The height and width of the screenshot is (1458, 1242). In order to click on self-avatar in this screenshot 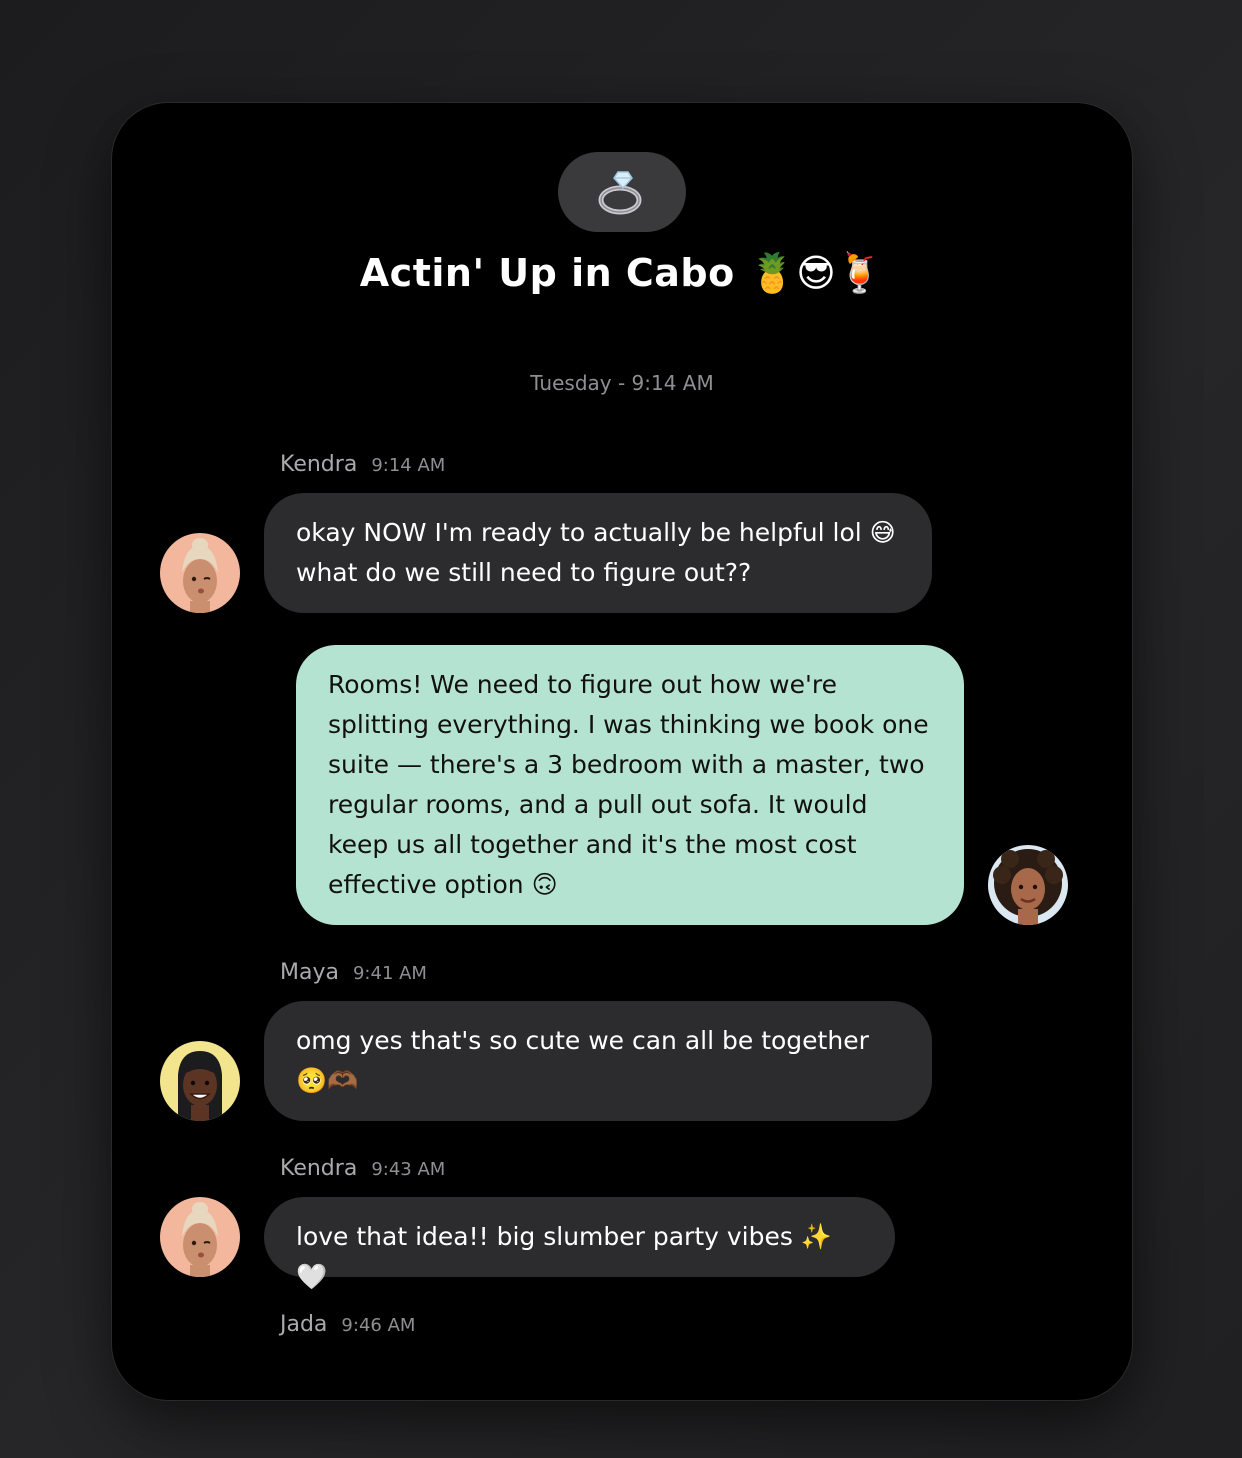, I will do `click(1028, 885)`.